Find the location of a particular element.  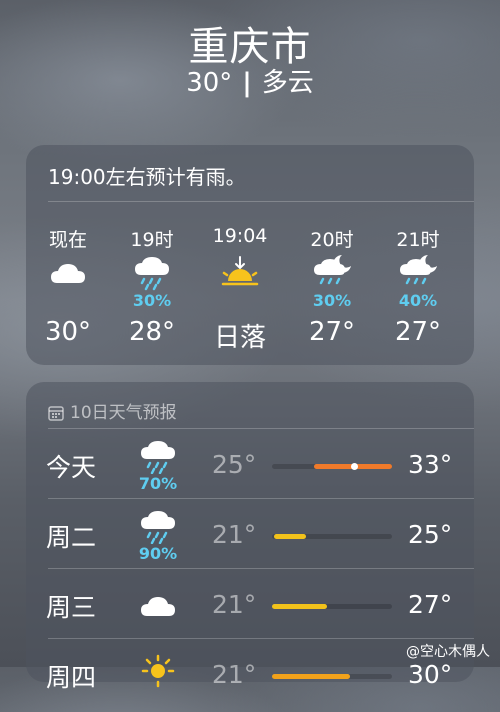

current-conditions: 30° | 多云 is located at coordinates (250, 80).